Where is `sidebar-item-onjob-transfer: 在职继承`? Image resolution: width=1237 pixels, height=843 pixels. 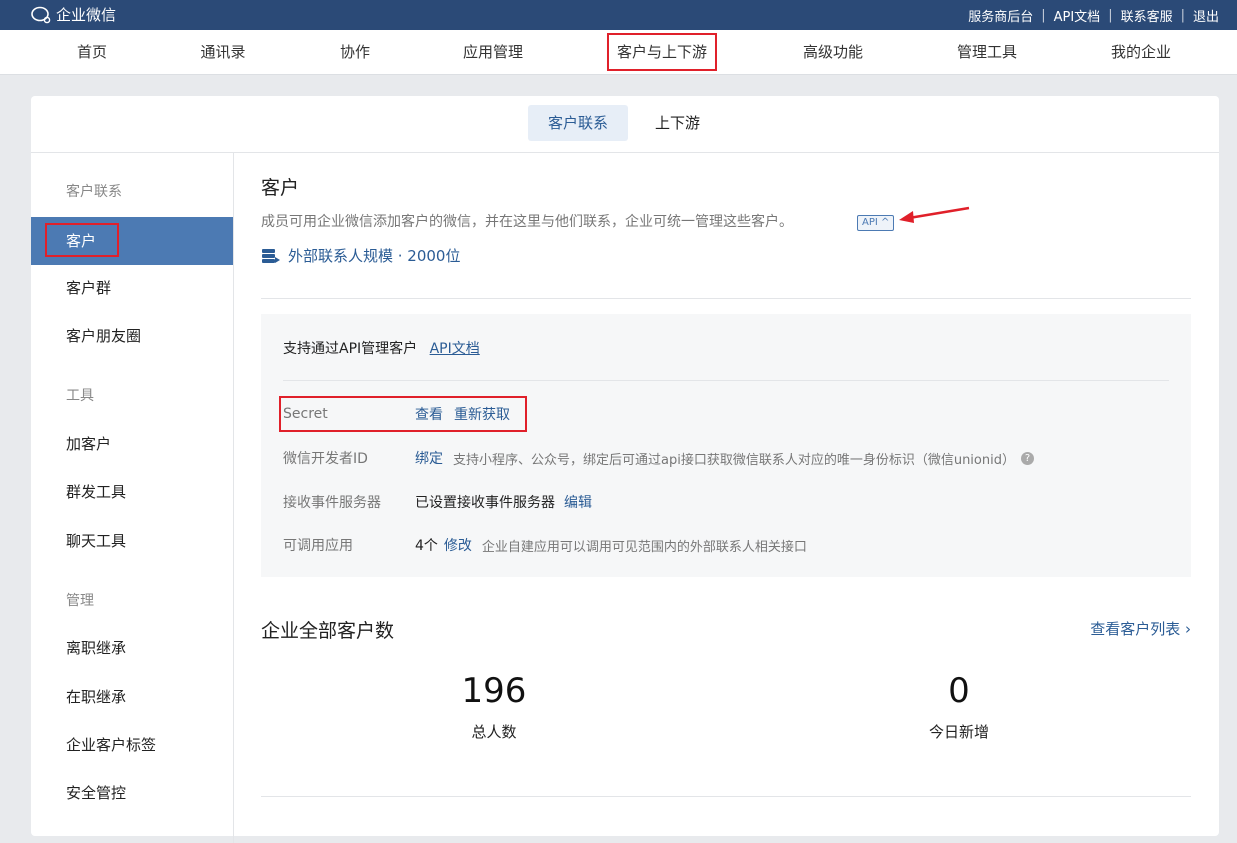
sidebar-item-onjob-transfer: 在职继承 is located at coordinates (96, 696).